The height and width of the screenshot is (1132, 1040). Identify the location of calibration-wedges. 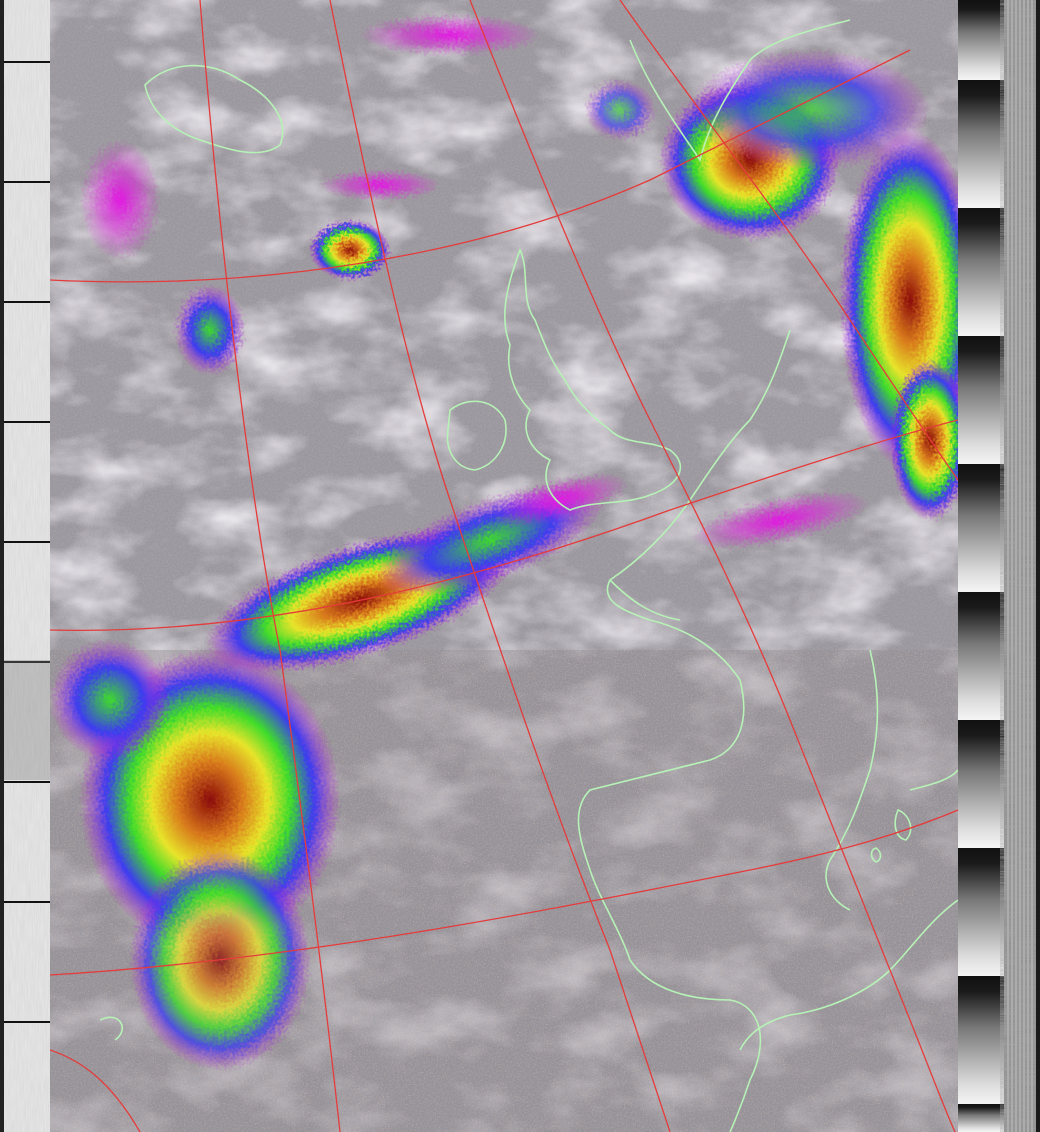
(981, 566).